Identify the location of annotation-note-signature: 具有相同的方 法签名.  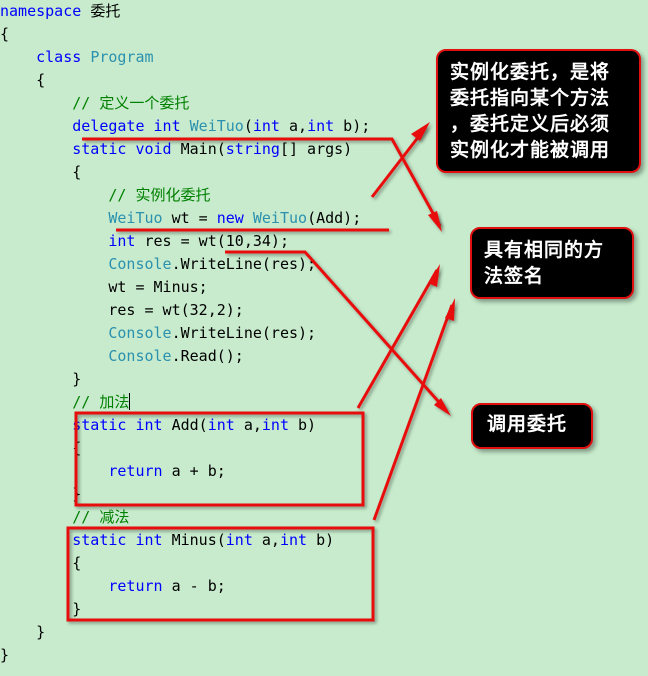
(552, 263).